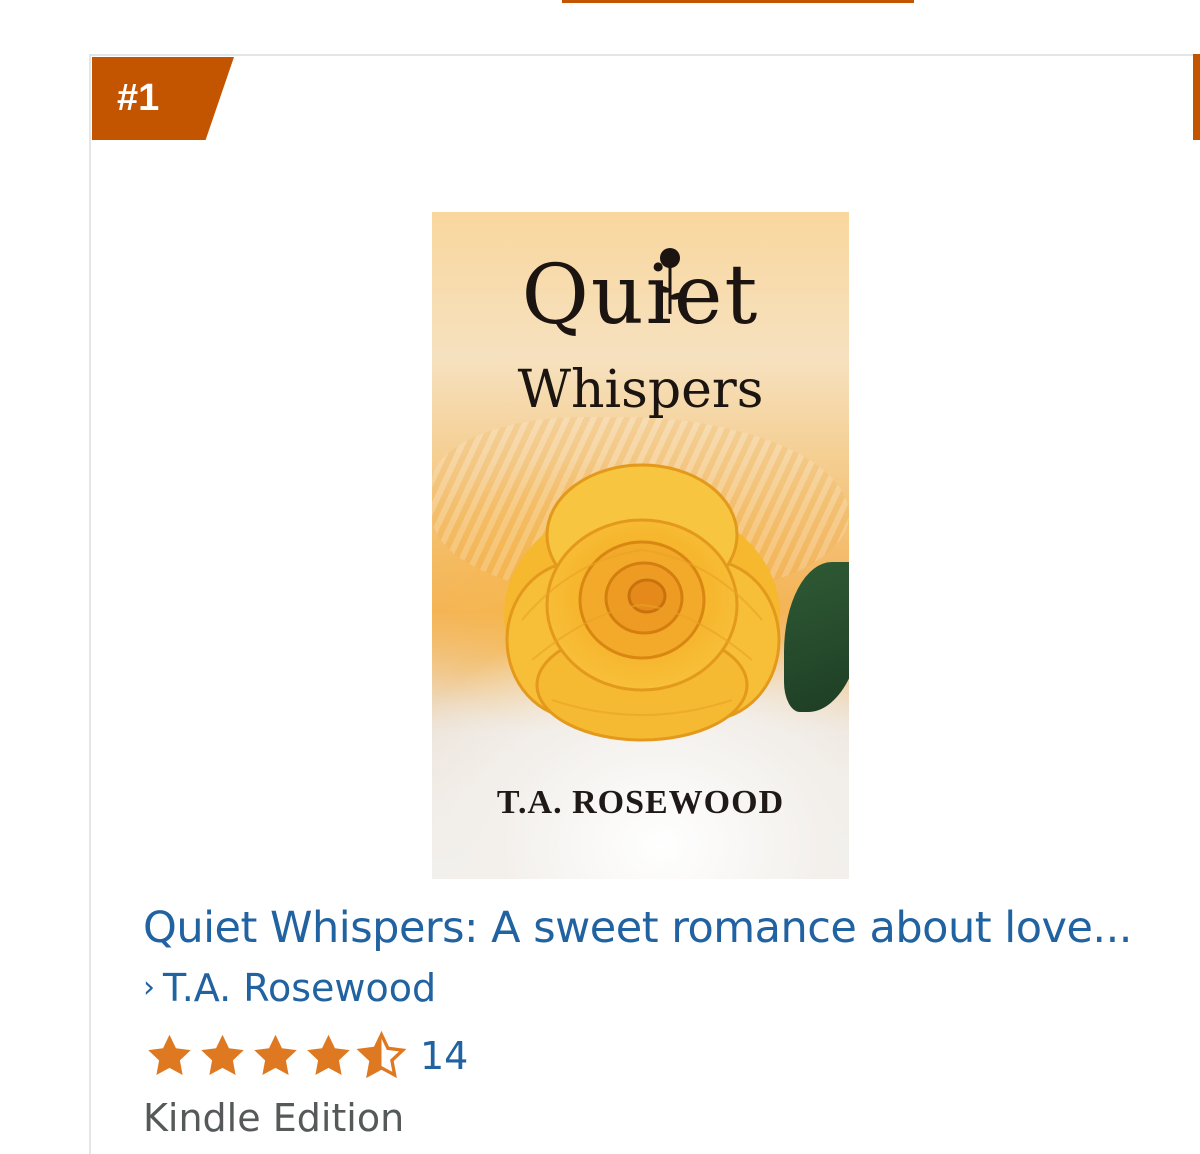 The image size is (1200, 1154). Describe the element at coordinates (640, 390) in the screenshot. I see `cover-subtitle: Whispers` at that location.